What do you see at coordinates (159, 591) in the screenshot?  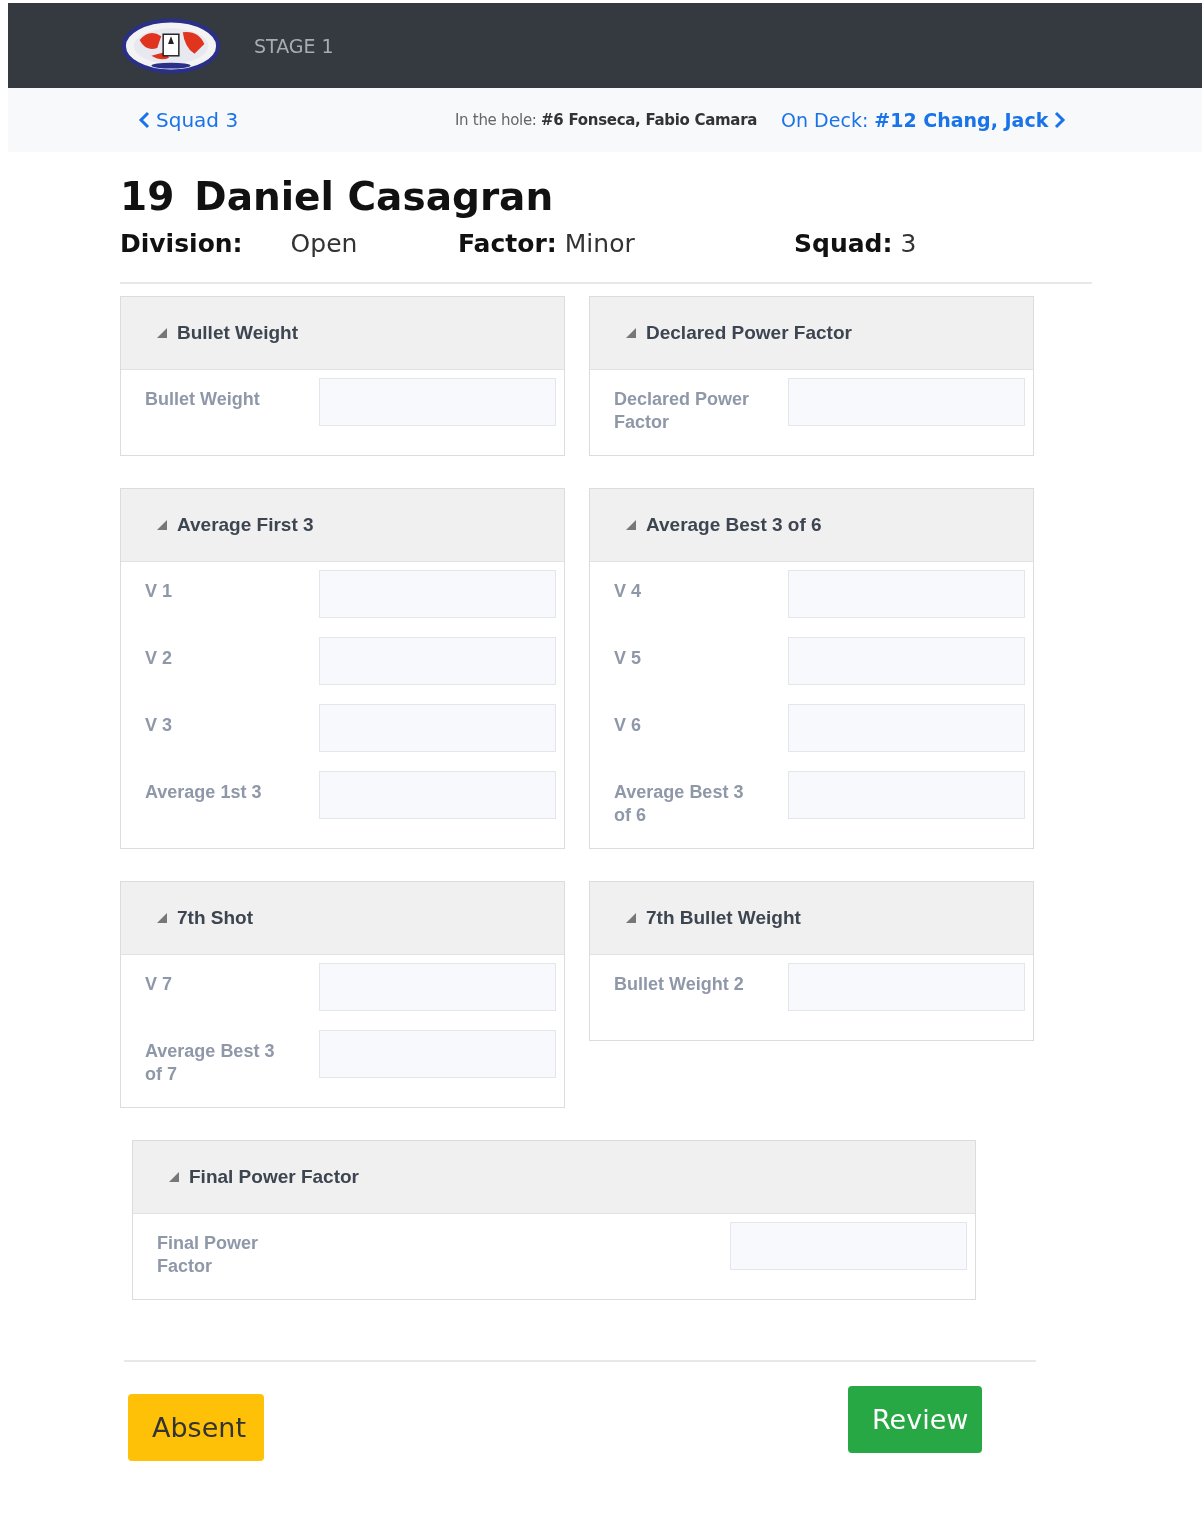 I see `field-label: V 1` at bounding box center [159, 591].